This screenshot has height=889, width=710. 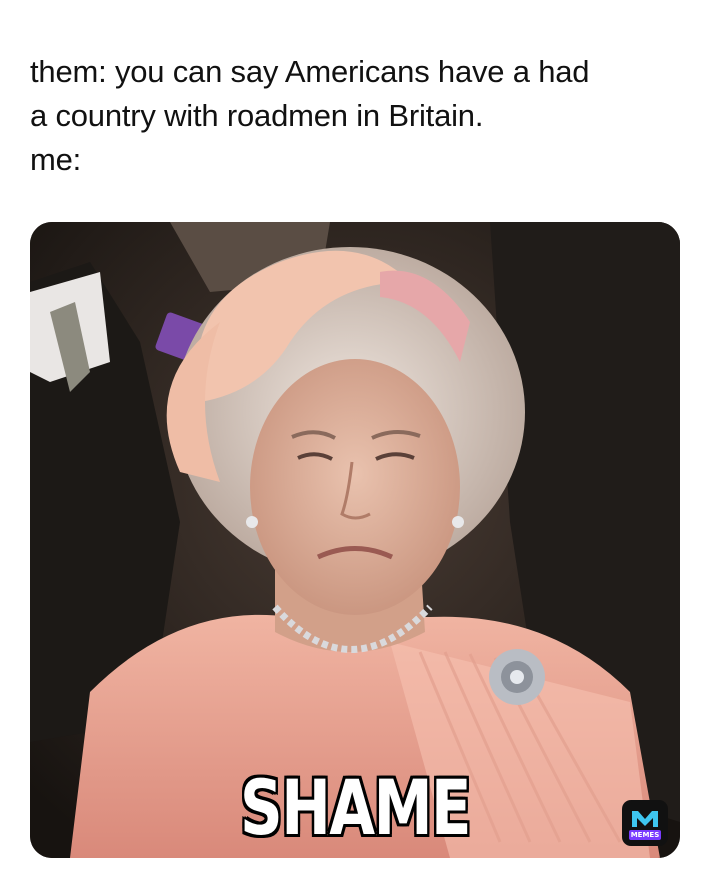 I want to click on shame-overlay-text: SHAME, so click(x=355, y=807).